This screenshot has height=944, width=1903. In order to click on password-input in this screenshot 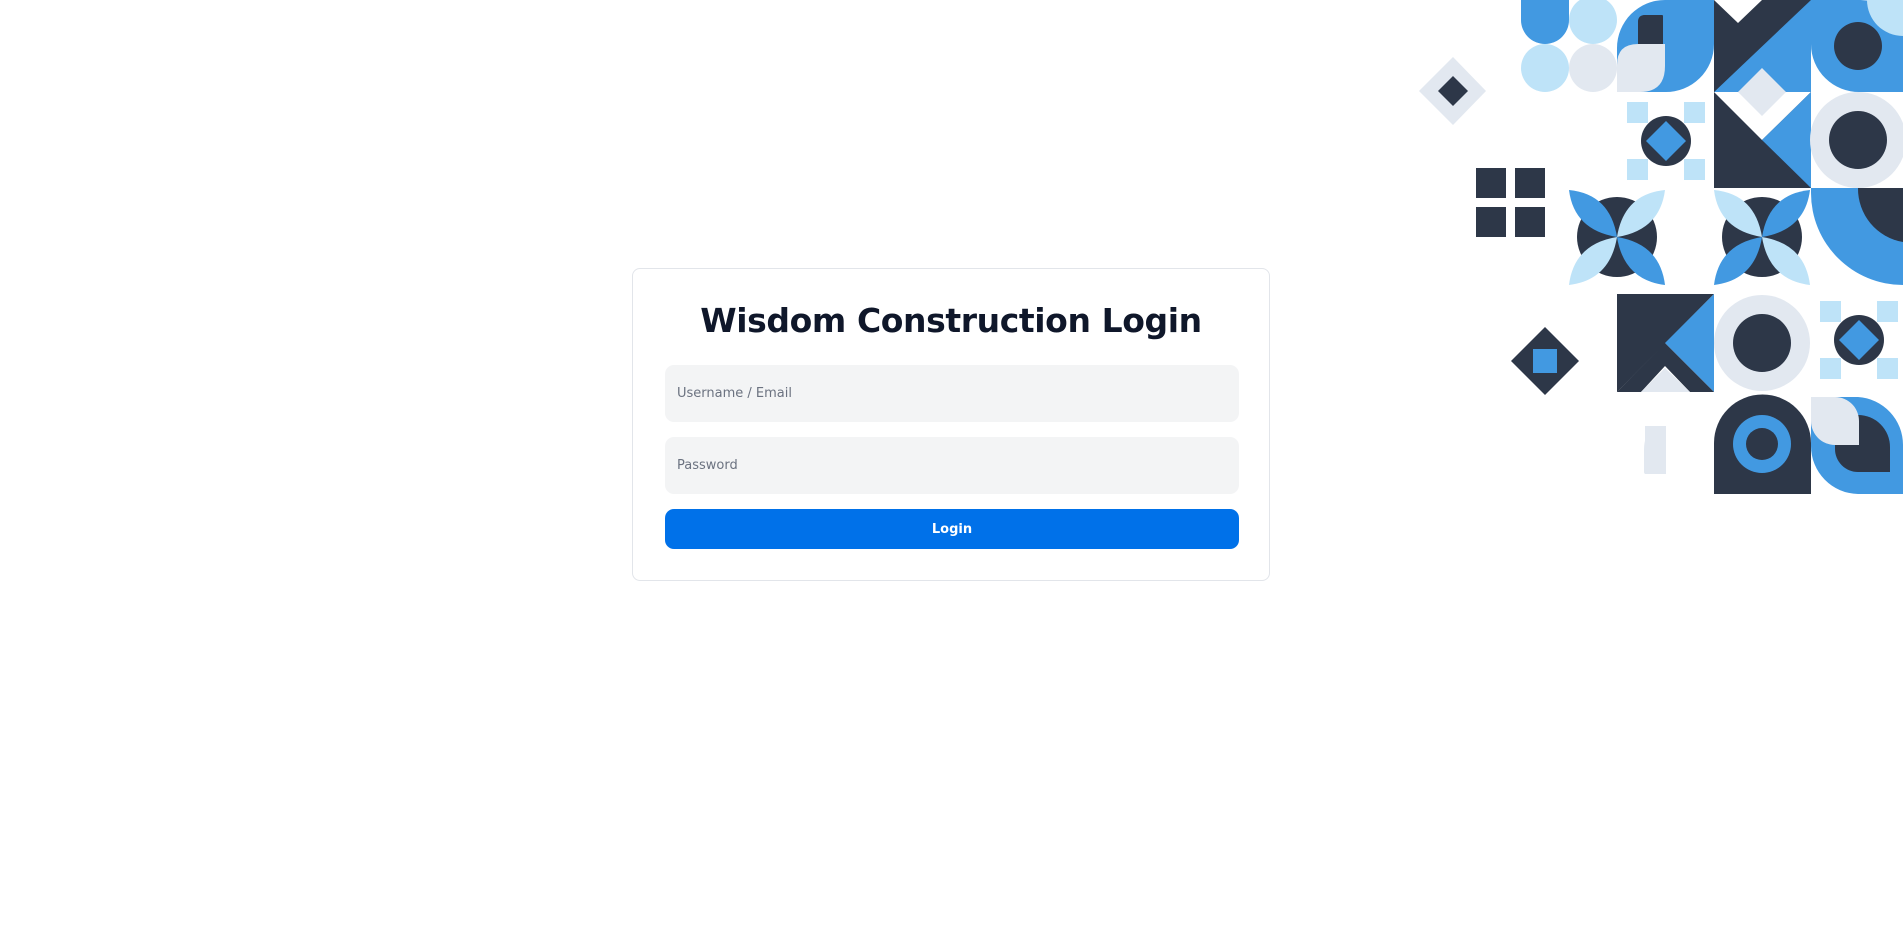, I will do `click(952, 465)`.